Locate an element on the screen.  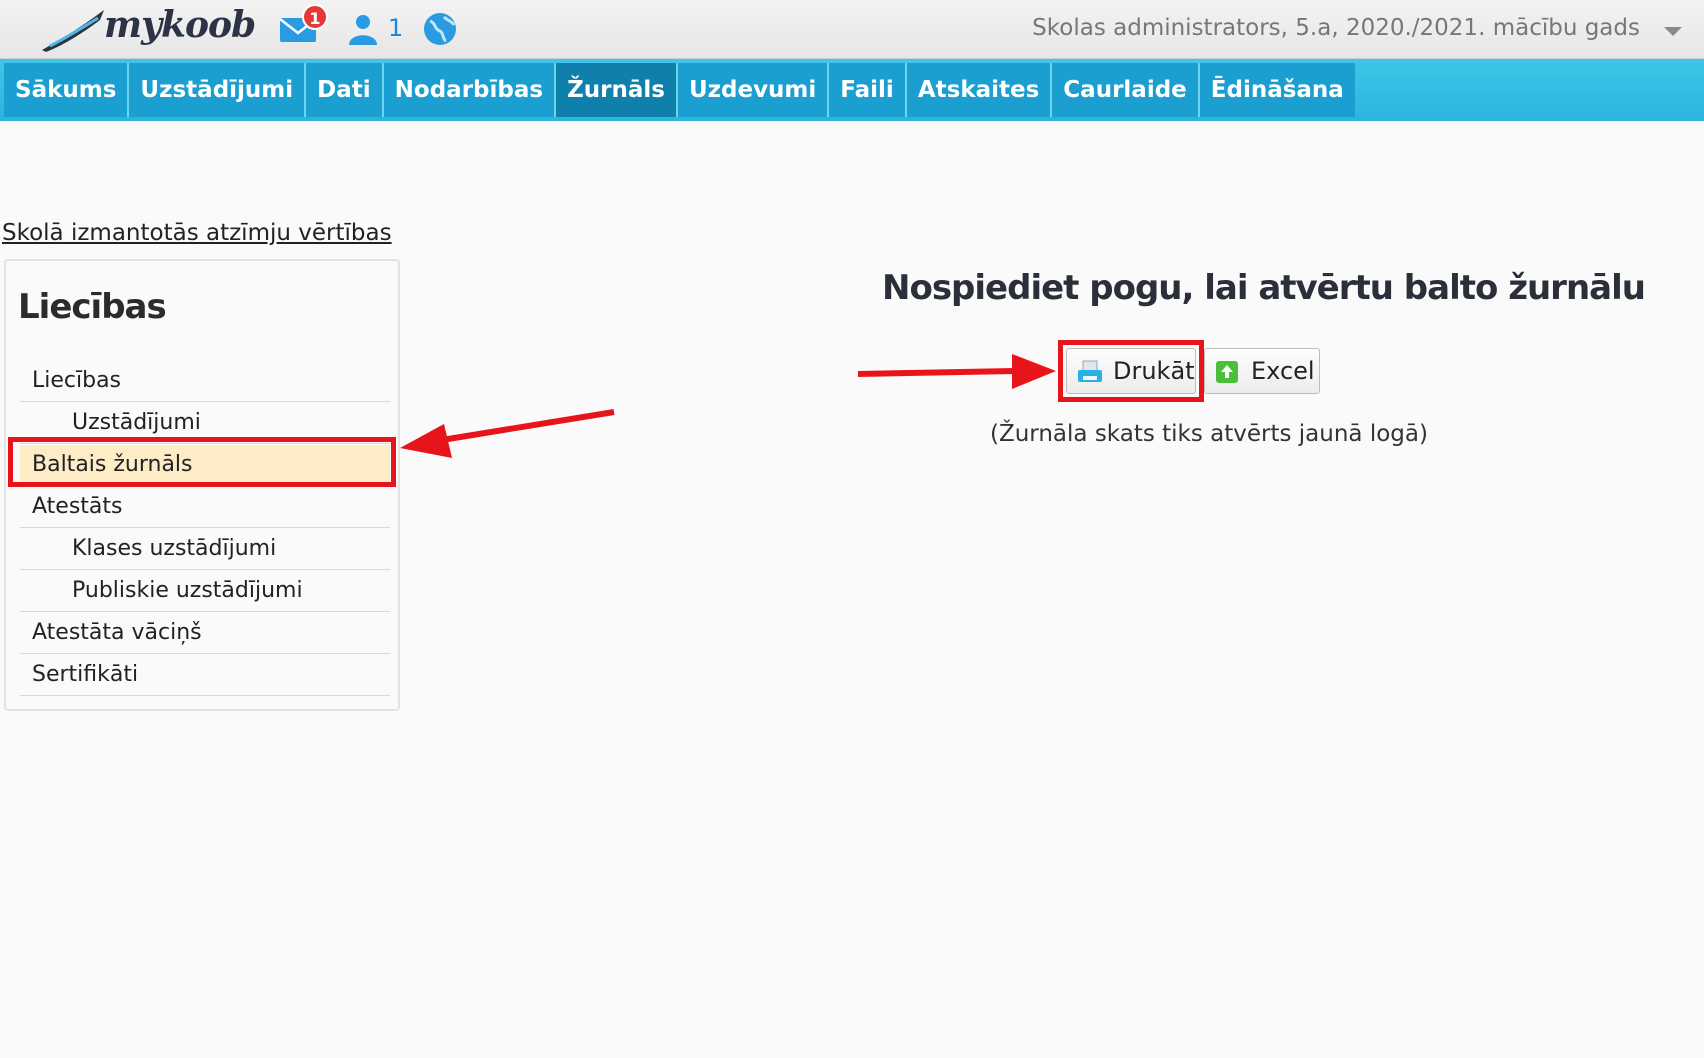
excel-button: Excel is located at coordinates (1262, 371).